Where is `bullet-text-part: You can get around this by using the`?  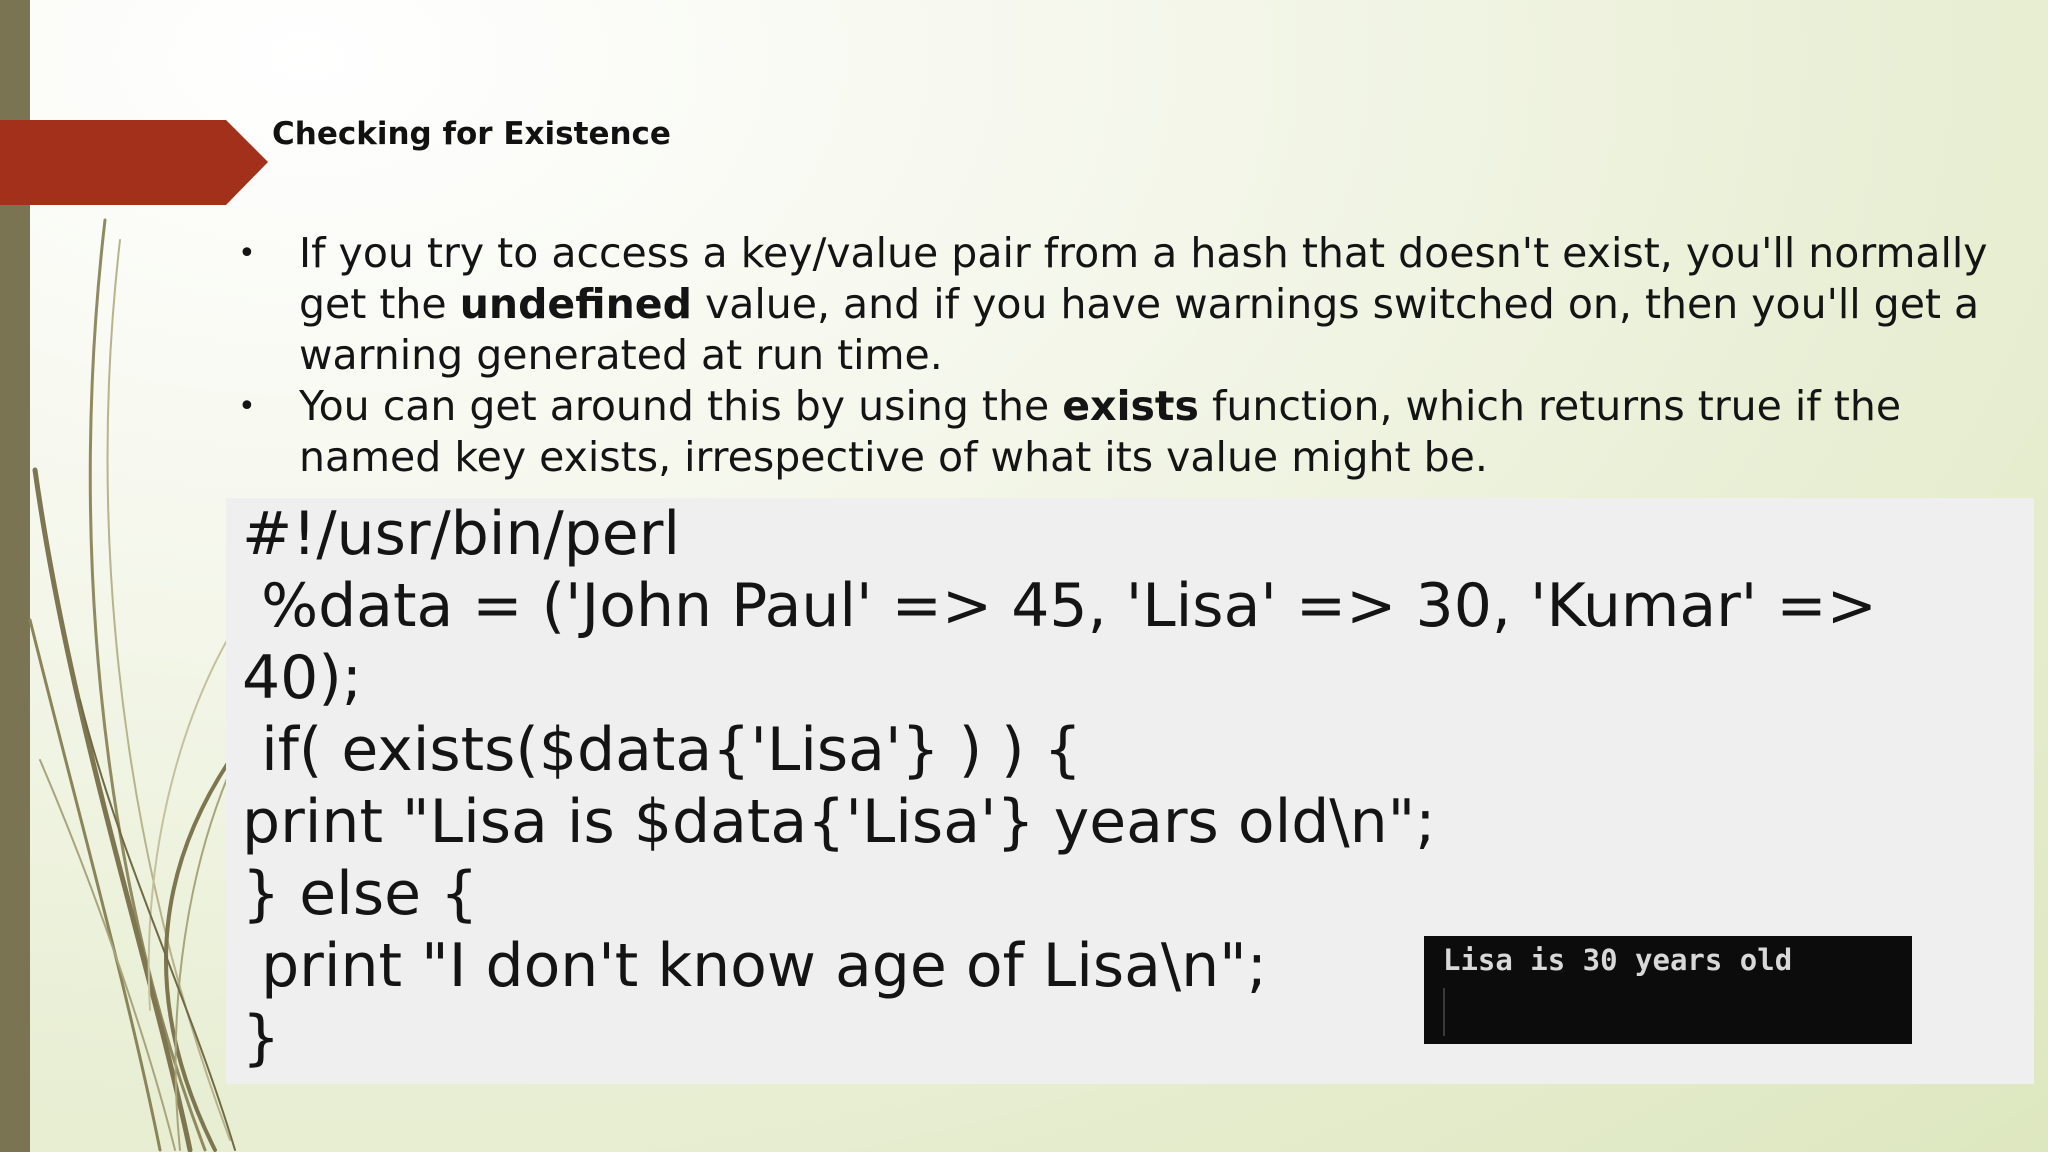 bullet-text-part: You can get around this by using the is located at coordinates (681, 406).